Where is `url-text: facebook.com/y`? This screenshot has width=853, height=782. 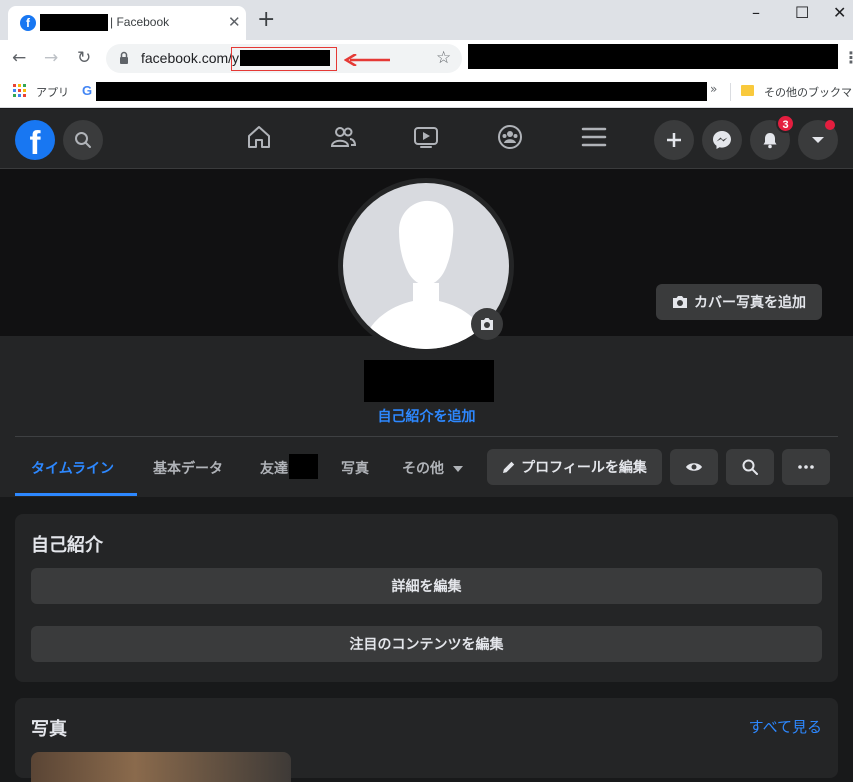 url-text: facebook.com/y is located at coordinates (190, 58).